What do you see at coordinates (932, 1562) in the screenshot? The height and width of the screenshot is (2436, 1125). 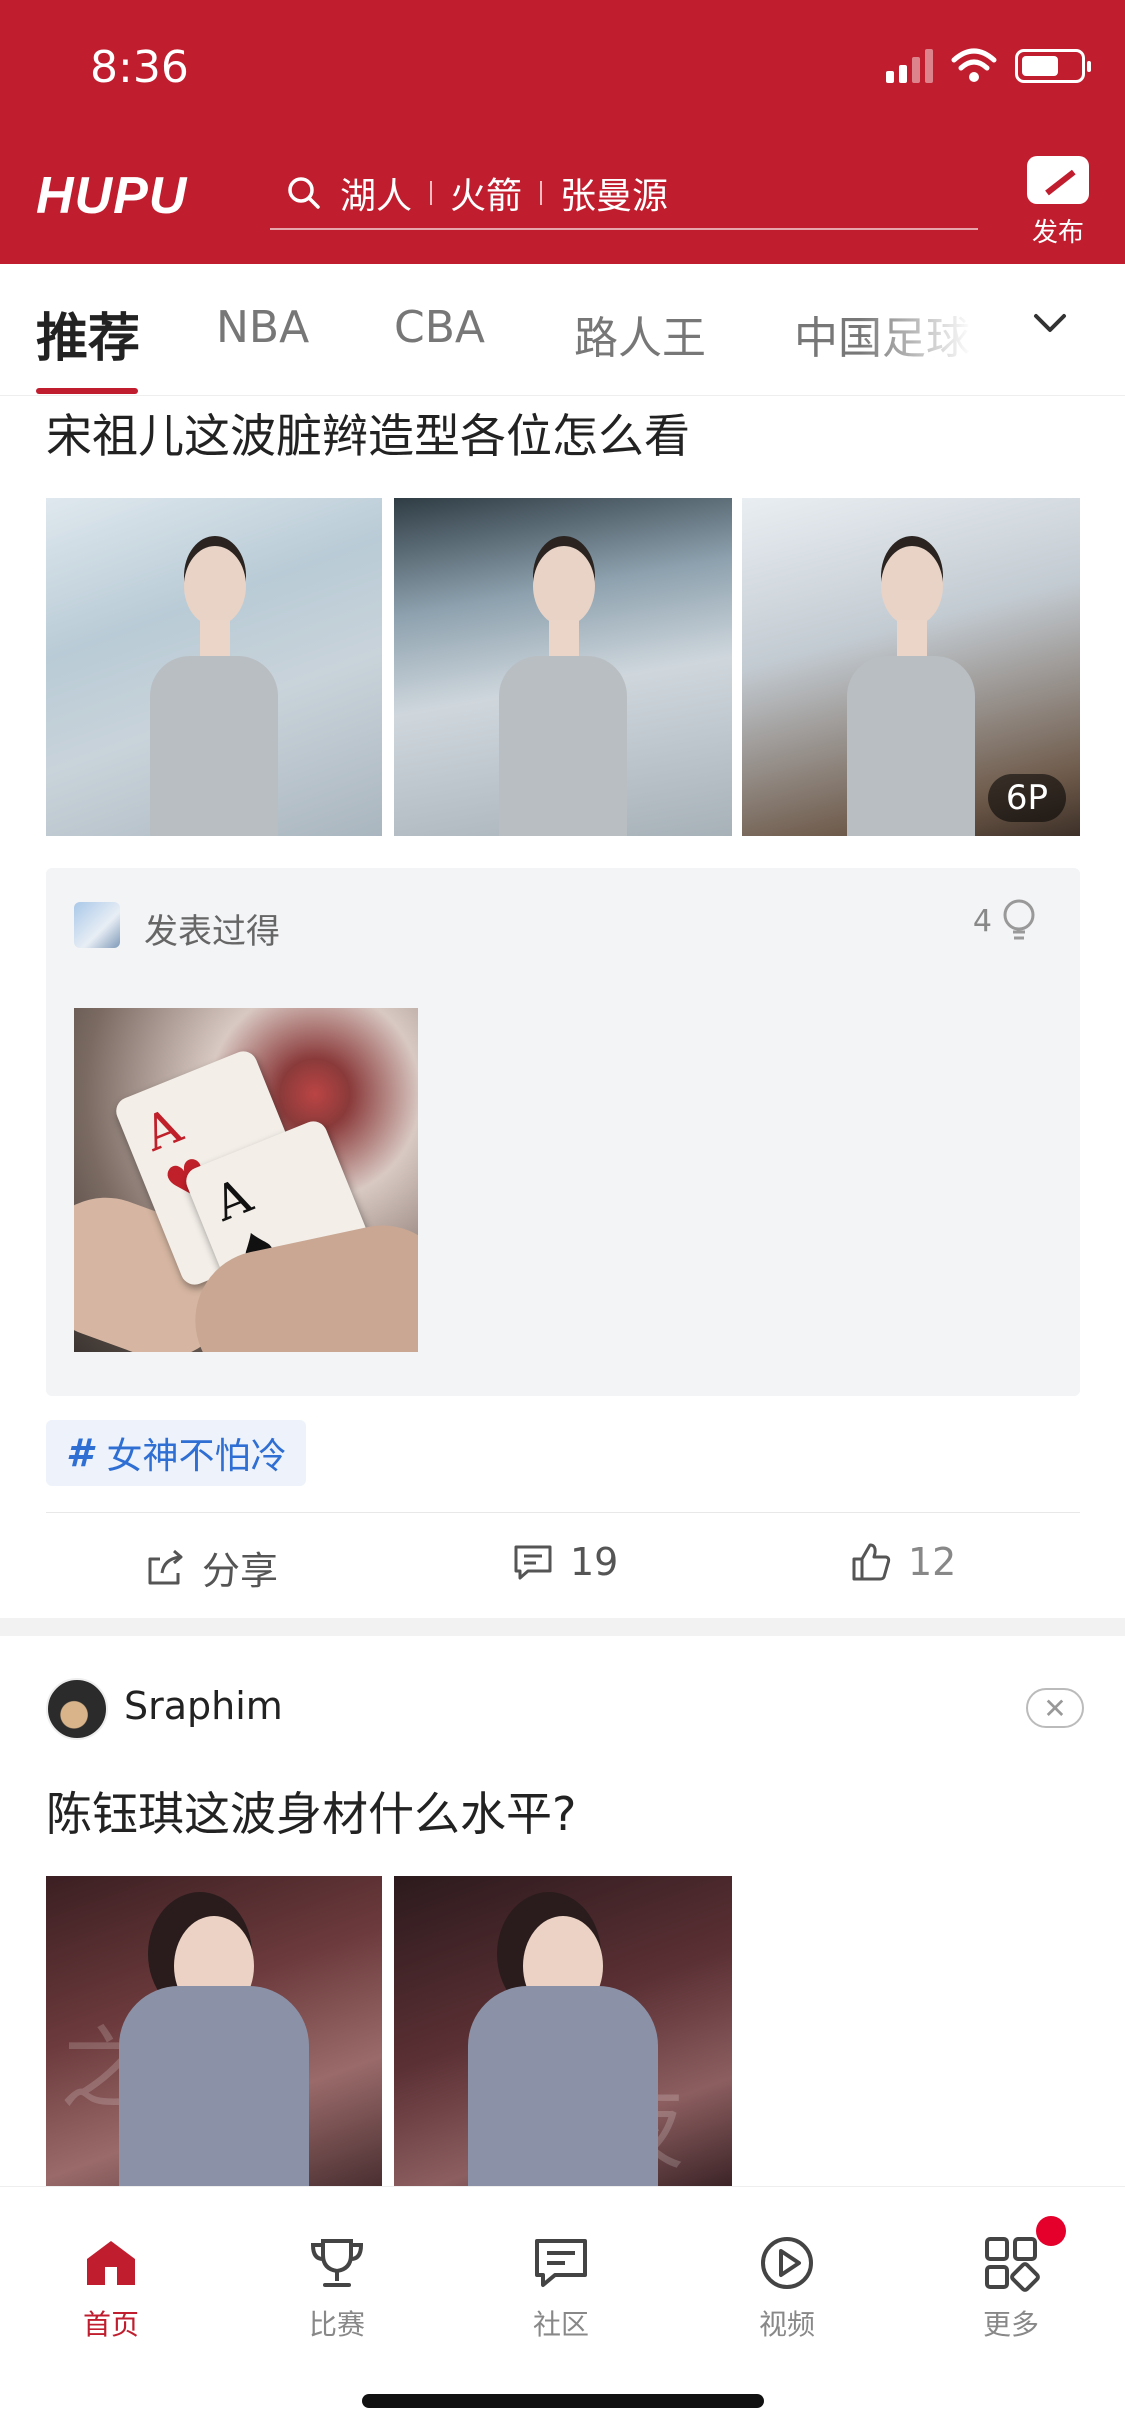 I see `like-count: 12` at bounding box center [932, 1562].